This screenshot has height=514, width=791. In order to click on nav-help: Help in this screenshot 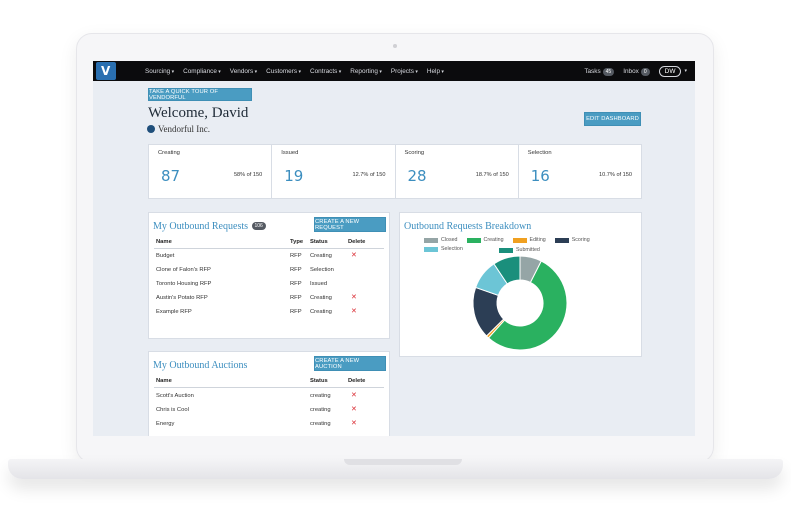, I will do `click(435, 71)`.